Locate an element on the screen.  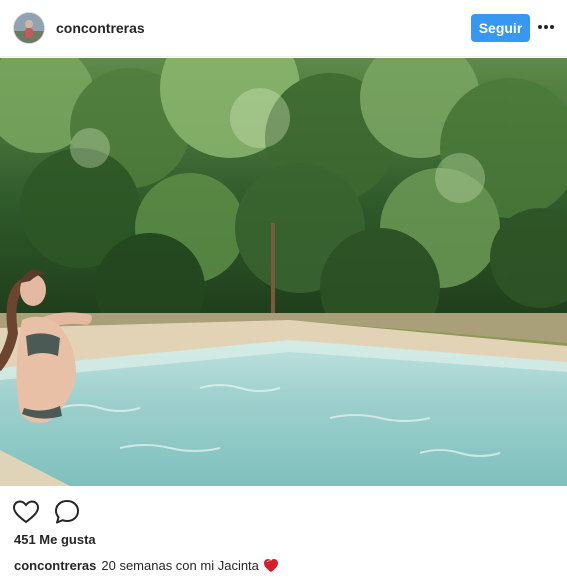
follow-button: Seguir is located at coordinates (500, 28).